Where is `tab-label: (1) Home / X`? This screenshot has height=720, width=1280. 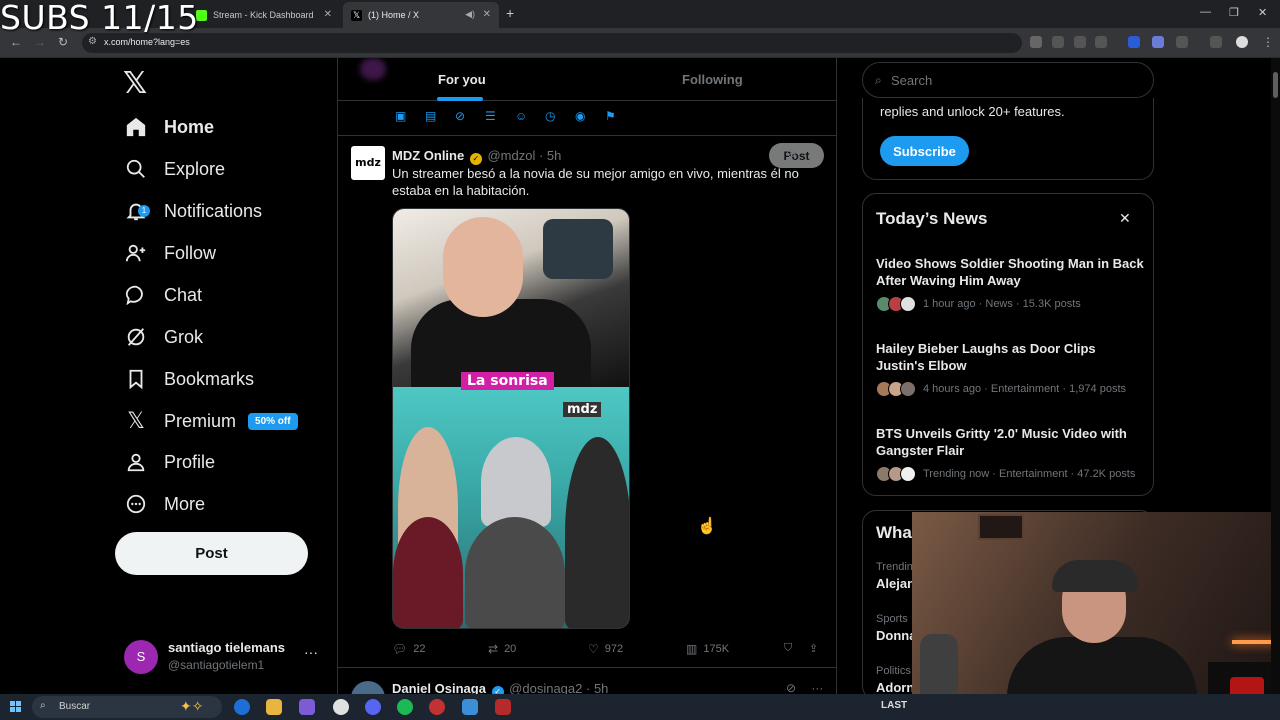
tab-label: (1) Home / X is located at coordinates (394, 15).